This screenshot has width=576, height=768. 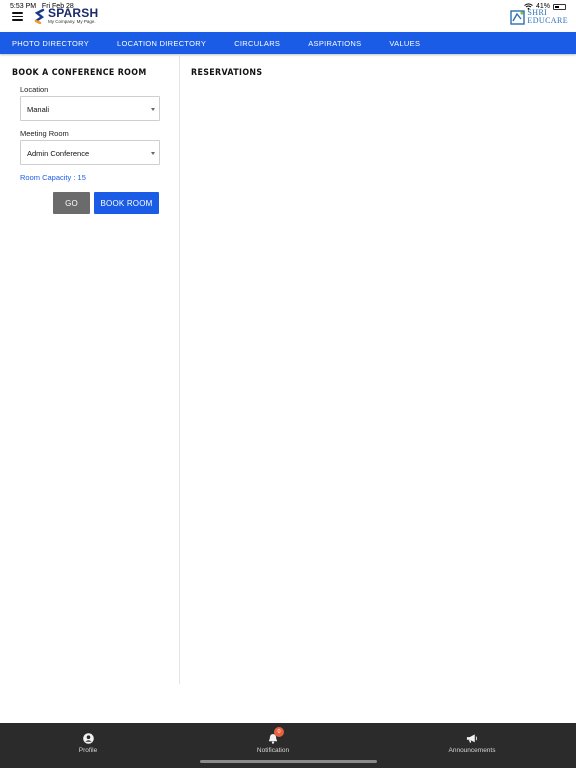 I want to click on tab-announcements: Announcements, so click(x=472, y=743).